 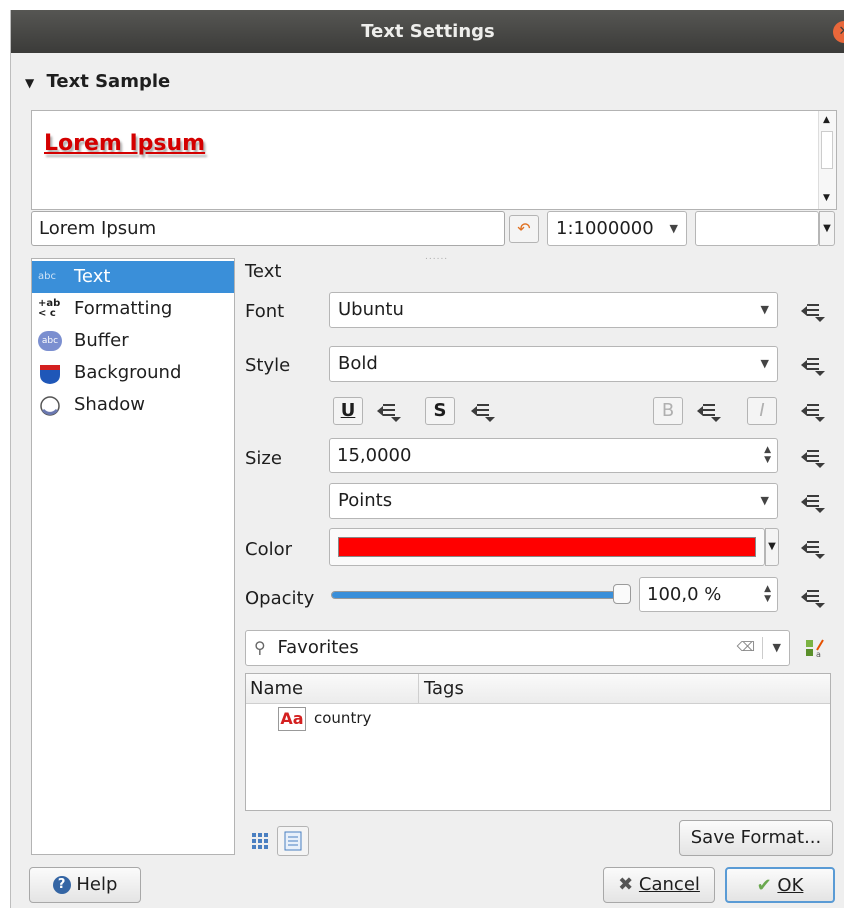 I want to click on column-header-tags: Tags, so click(x=444, y=688).